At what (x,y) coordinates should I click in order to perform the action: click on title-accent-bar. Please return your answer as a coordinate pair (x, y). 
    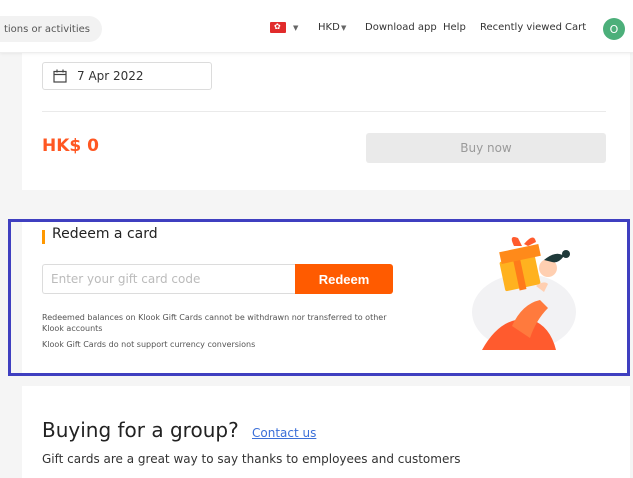
    Looking at the image, I should click on (43, 237).